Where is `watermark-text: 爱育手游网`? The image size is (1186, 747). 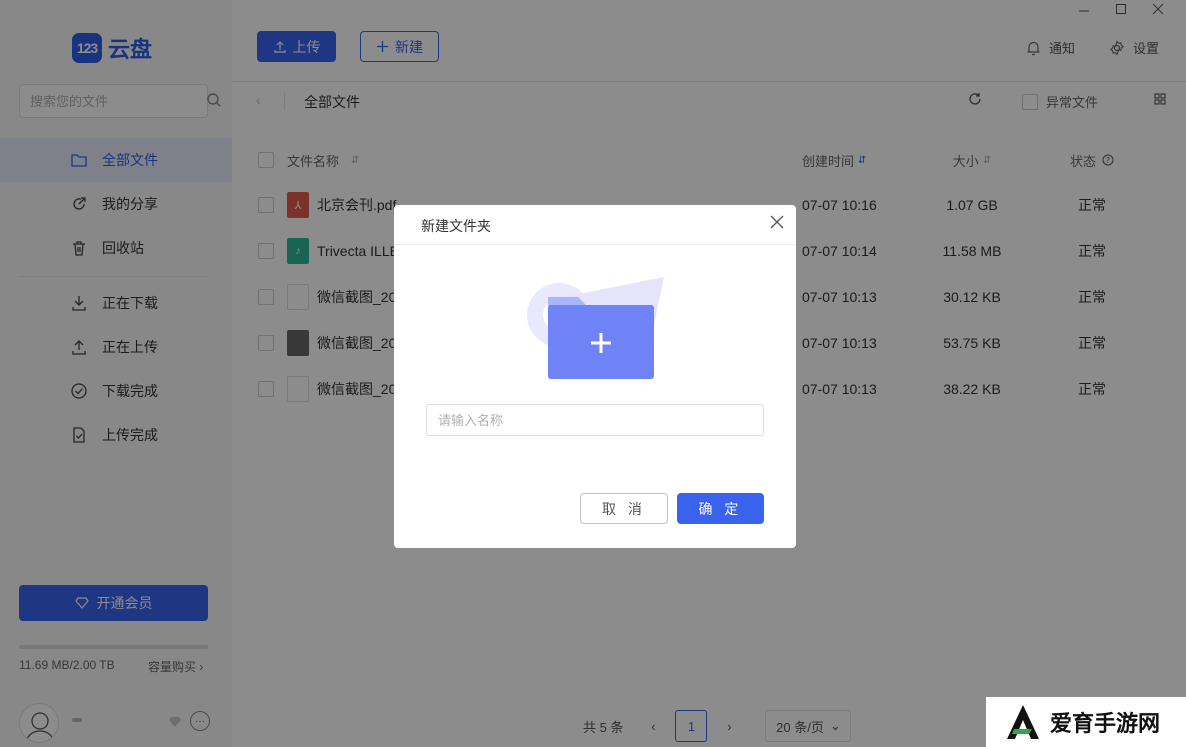
watermark-text: 爱育手游网 is located at coordinates (1105, 723).